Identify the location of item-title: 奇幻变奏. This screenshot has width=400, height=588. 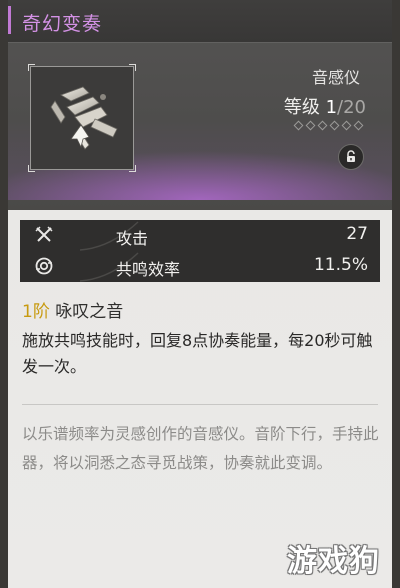
(62, 24).